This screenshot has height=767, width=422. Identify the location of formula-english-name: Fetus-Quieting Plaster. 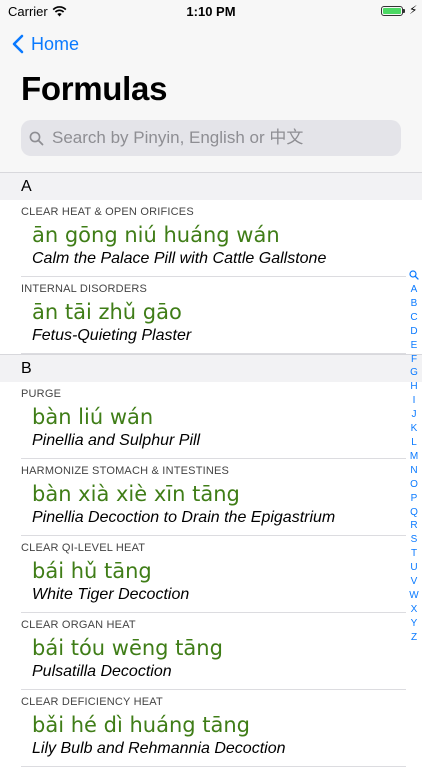
(112, 335).